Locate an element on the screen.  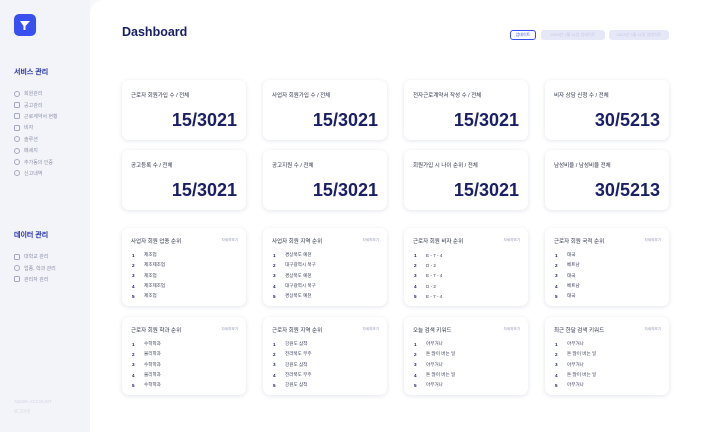
school-icon is located at coordinates (17, 256).